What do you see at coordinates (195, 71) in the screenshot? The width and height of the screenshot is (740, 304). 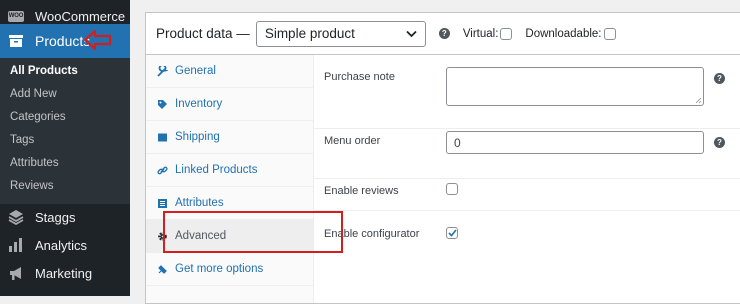 I see `tab-label: General` at bounding box center [195, 71].